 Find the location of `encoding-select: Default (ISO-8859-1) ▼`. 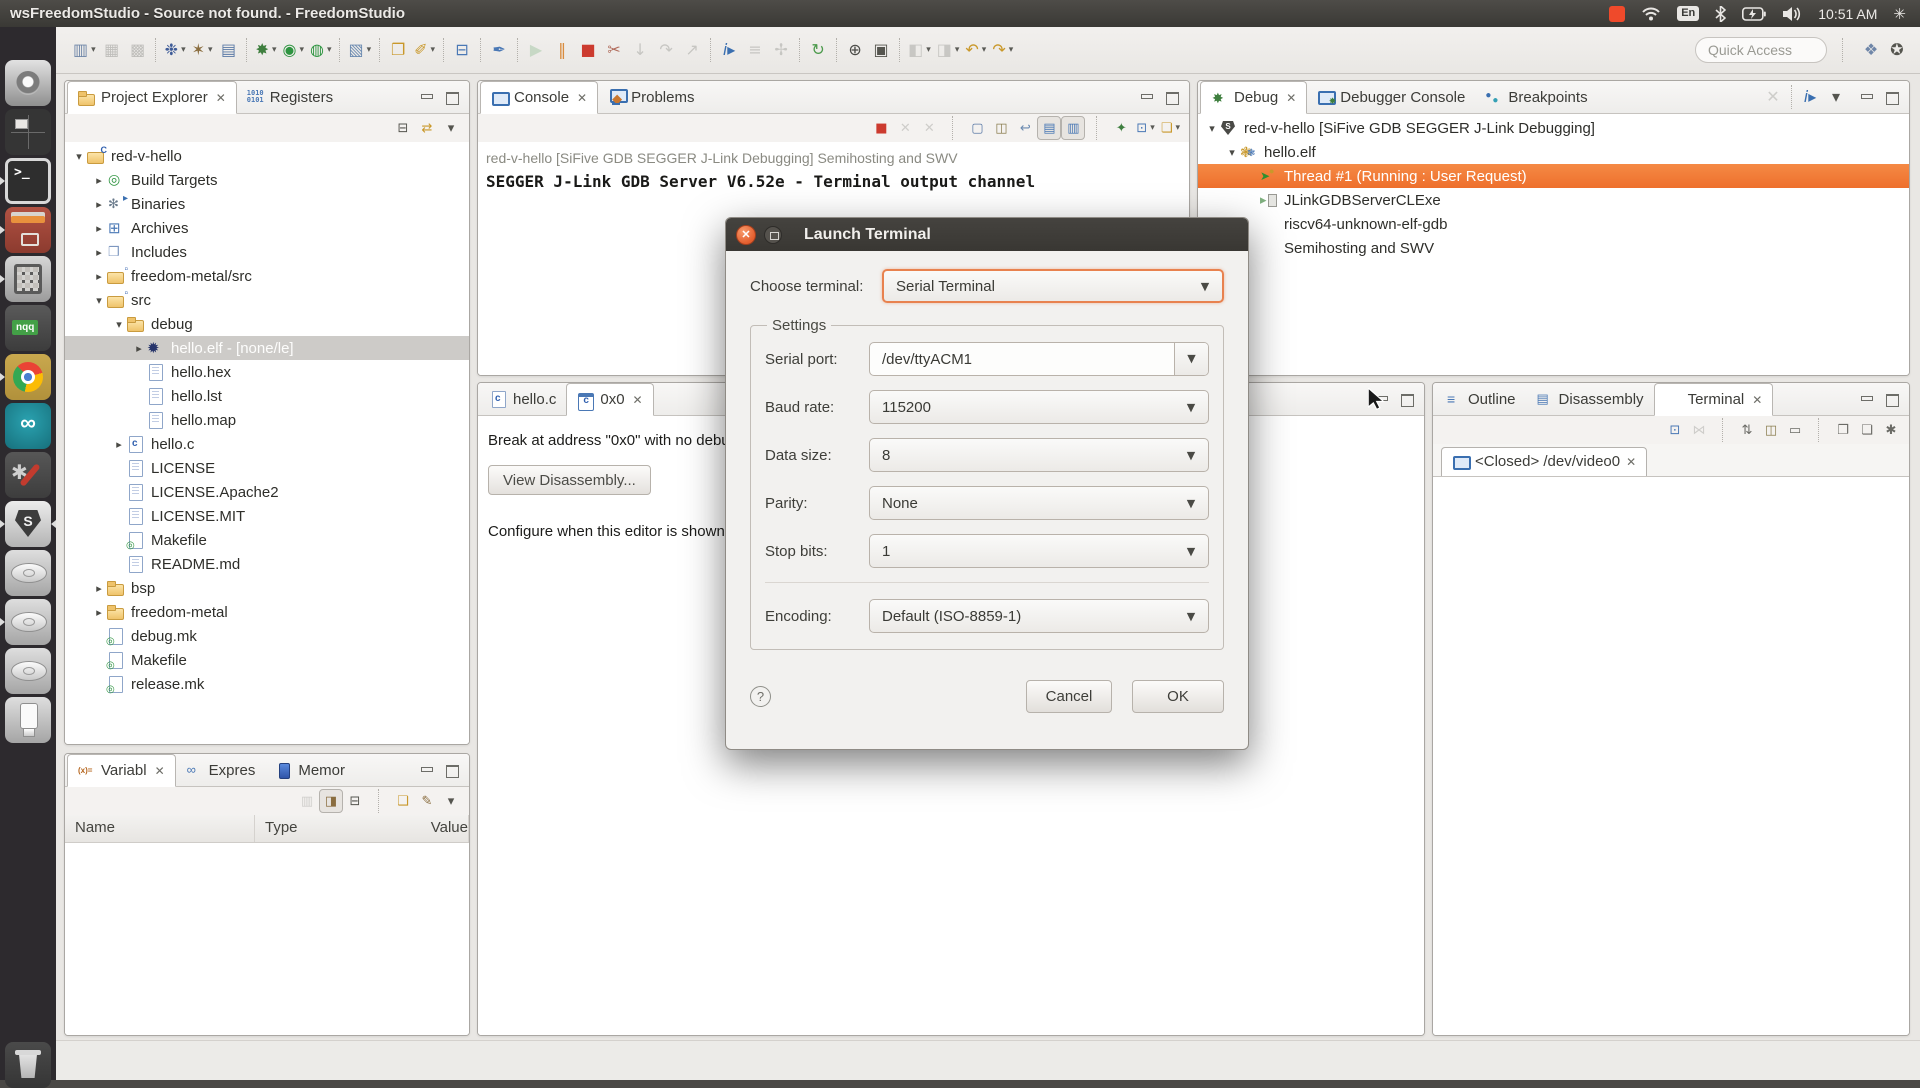

encoding-select: Default (ISO-8859-1) ▼ is located at coordinates (1039, 616).